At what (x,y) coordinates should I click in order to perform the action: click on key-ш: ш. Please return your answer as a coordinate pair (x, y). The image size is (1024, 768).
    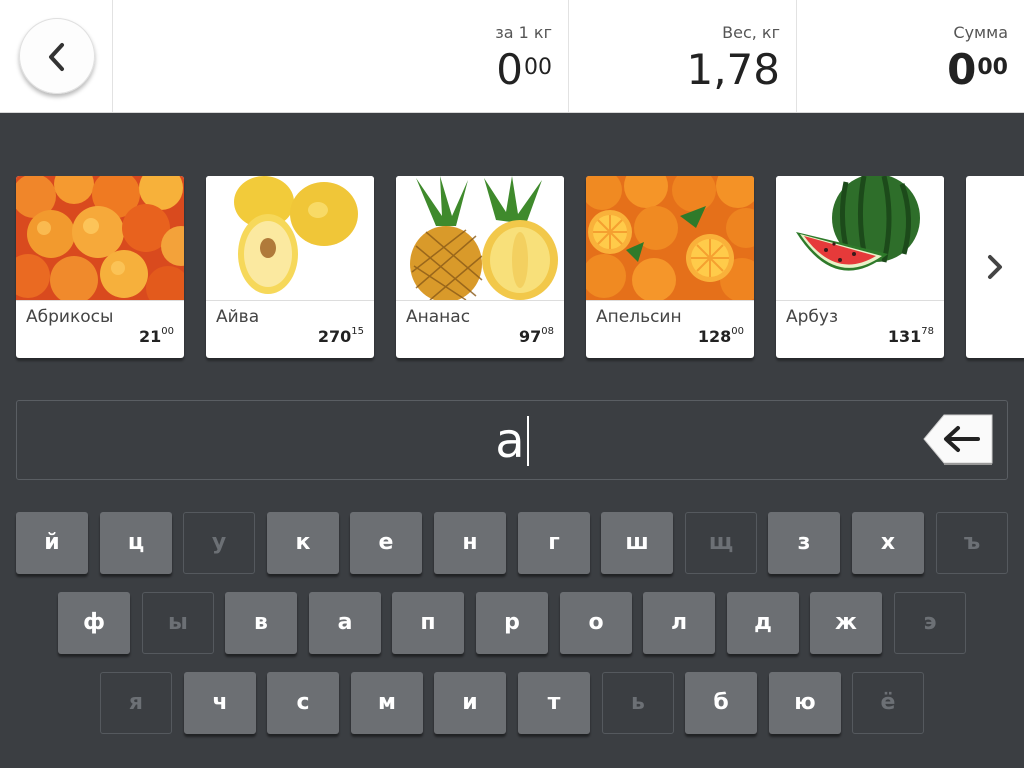
    Looking at the image, I should click on (637, 543).